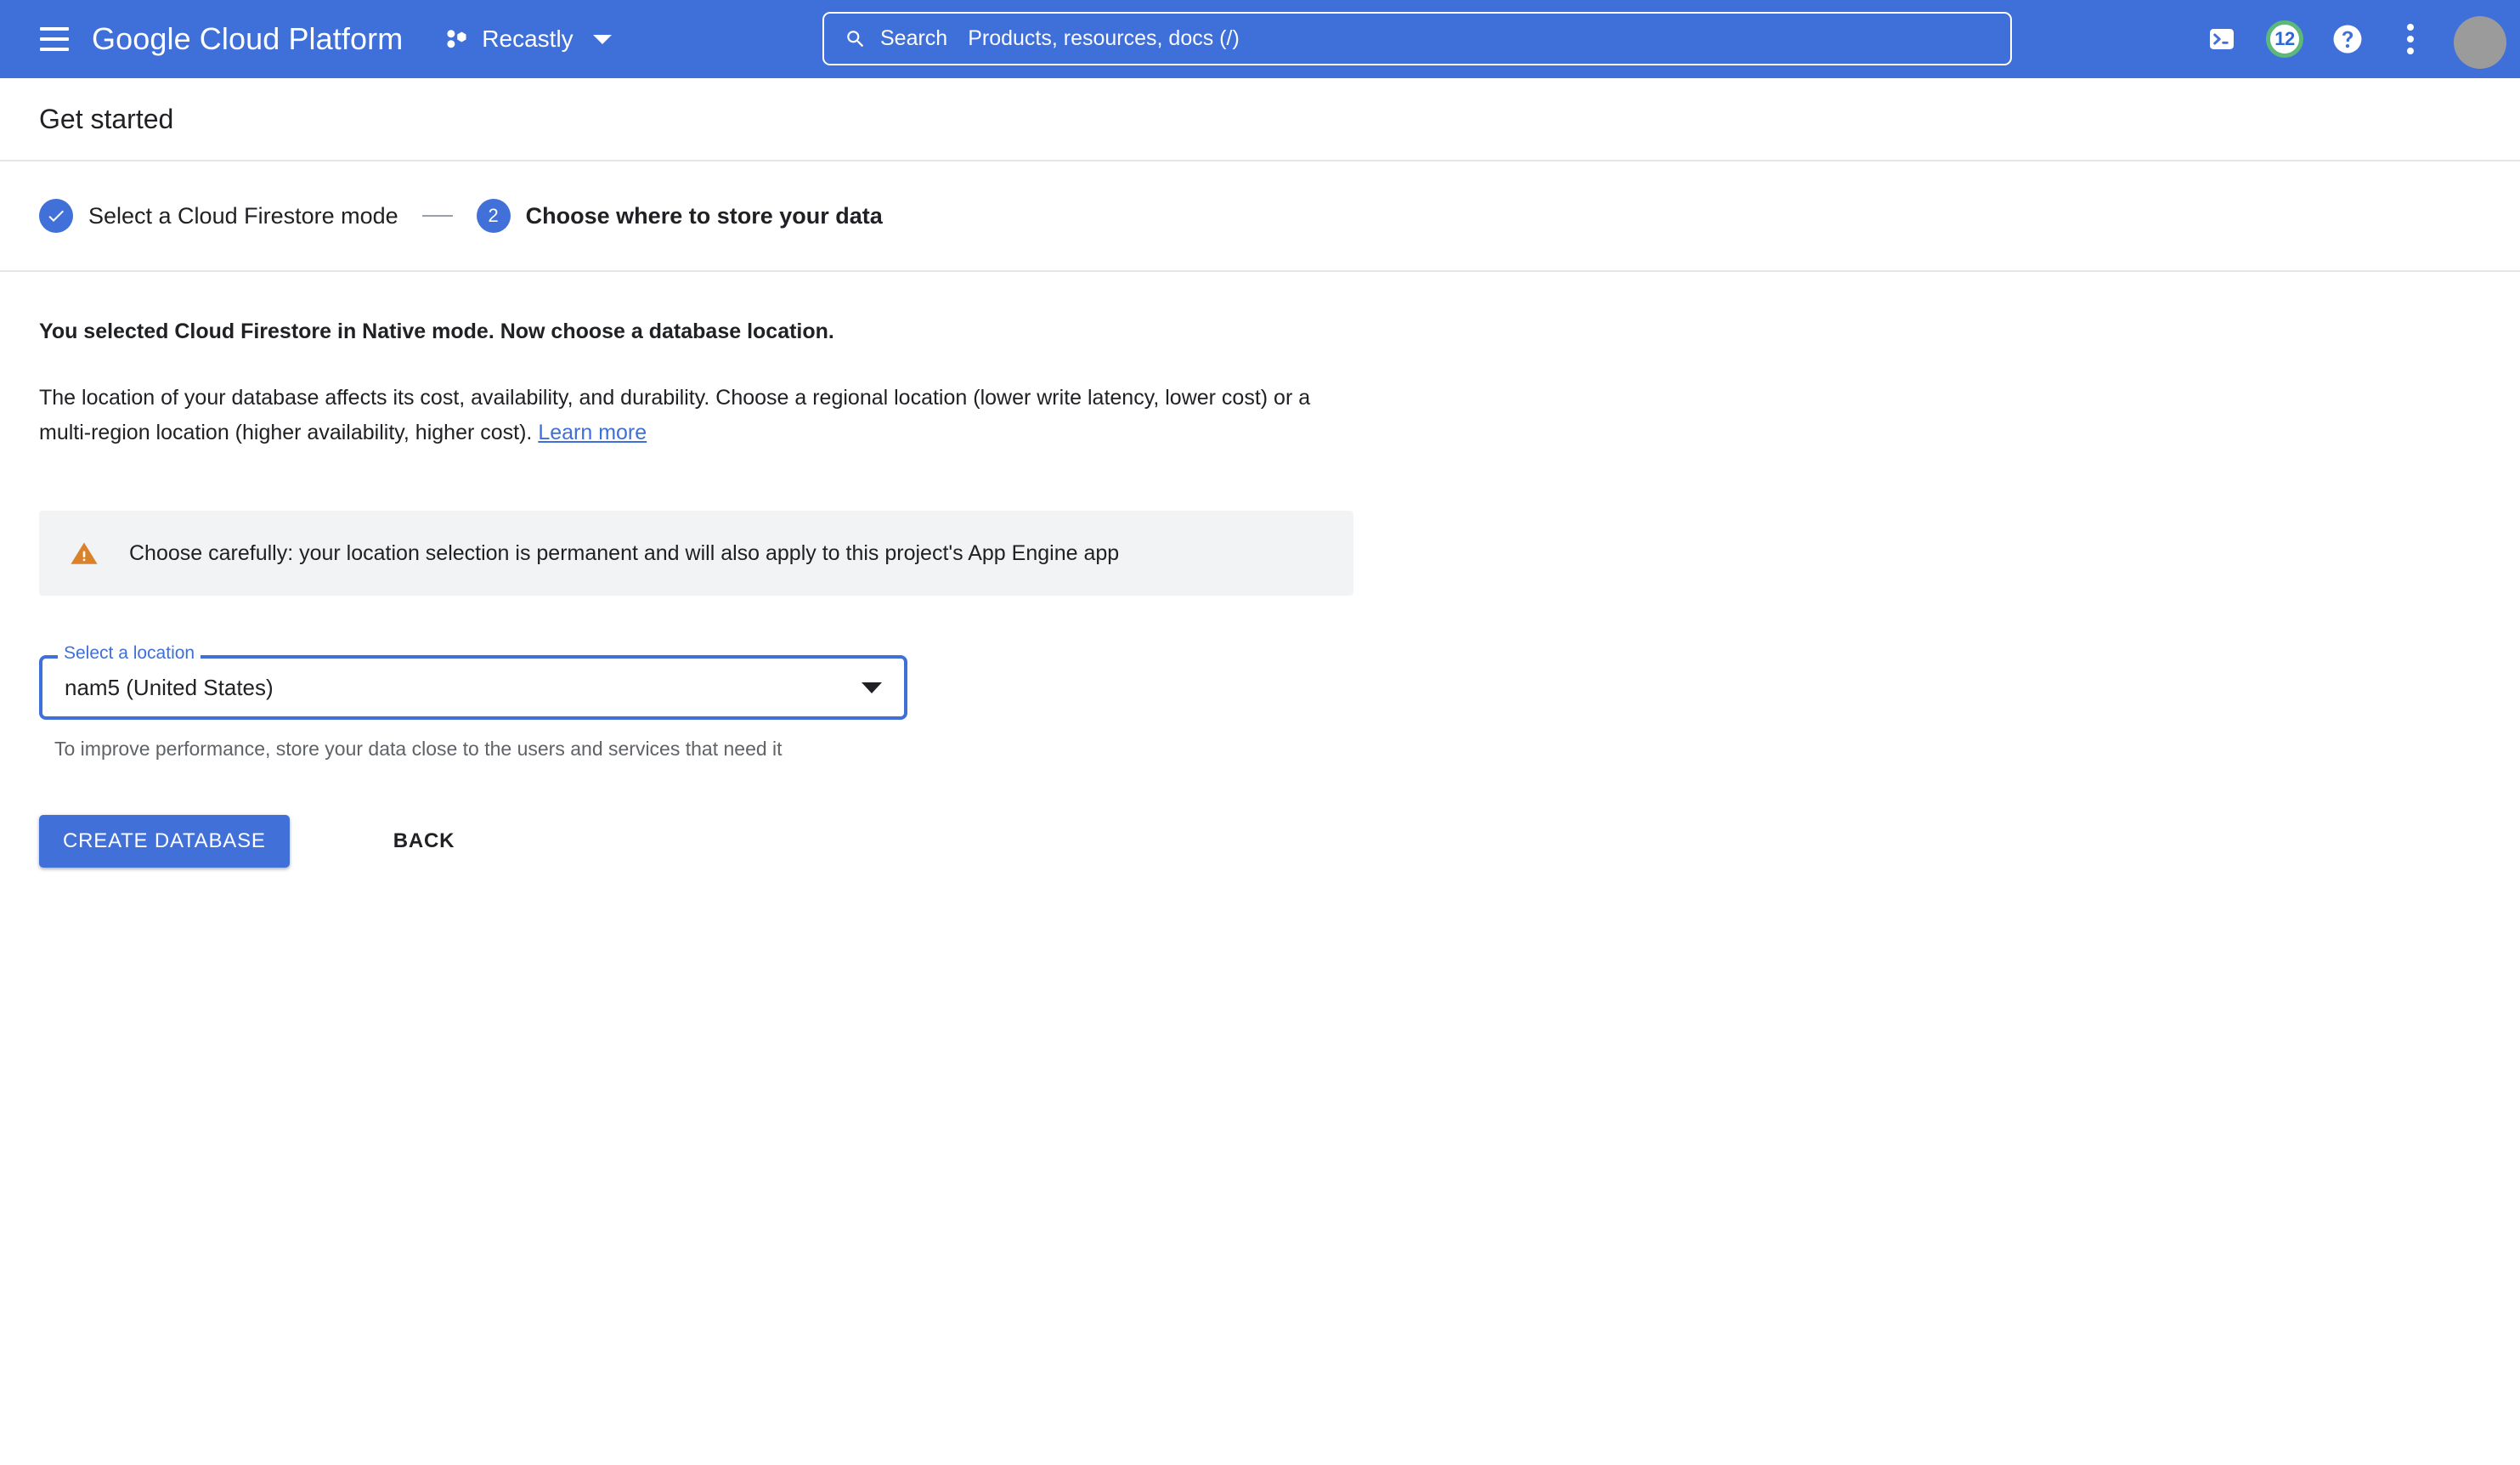 This screenshot has height=1465, width=2520. I want to click on stepper-step-2-number: 2, so click(494, 215).